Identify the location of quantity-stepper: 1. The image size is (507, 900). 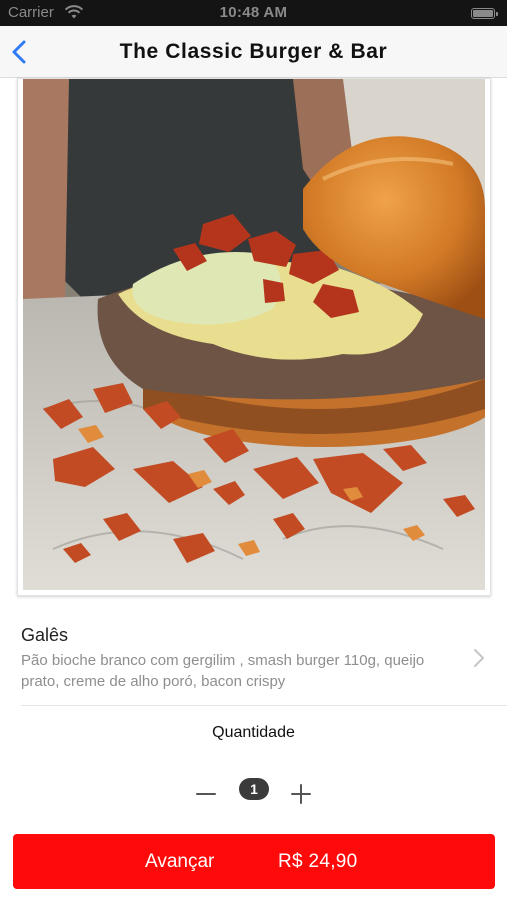
(253, 792).